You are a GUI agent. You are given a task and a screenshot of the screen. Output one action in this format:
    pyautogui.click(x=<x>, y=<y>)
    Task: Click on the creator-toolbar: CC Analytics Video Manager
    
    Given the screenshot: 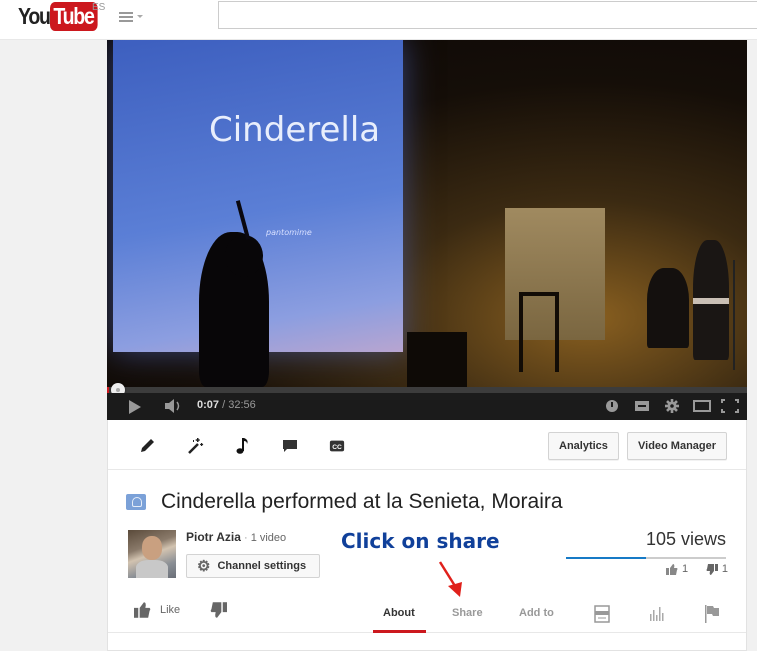 What is the action you would take?
    pyautogui.click(x=427, y=445)
    